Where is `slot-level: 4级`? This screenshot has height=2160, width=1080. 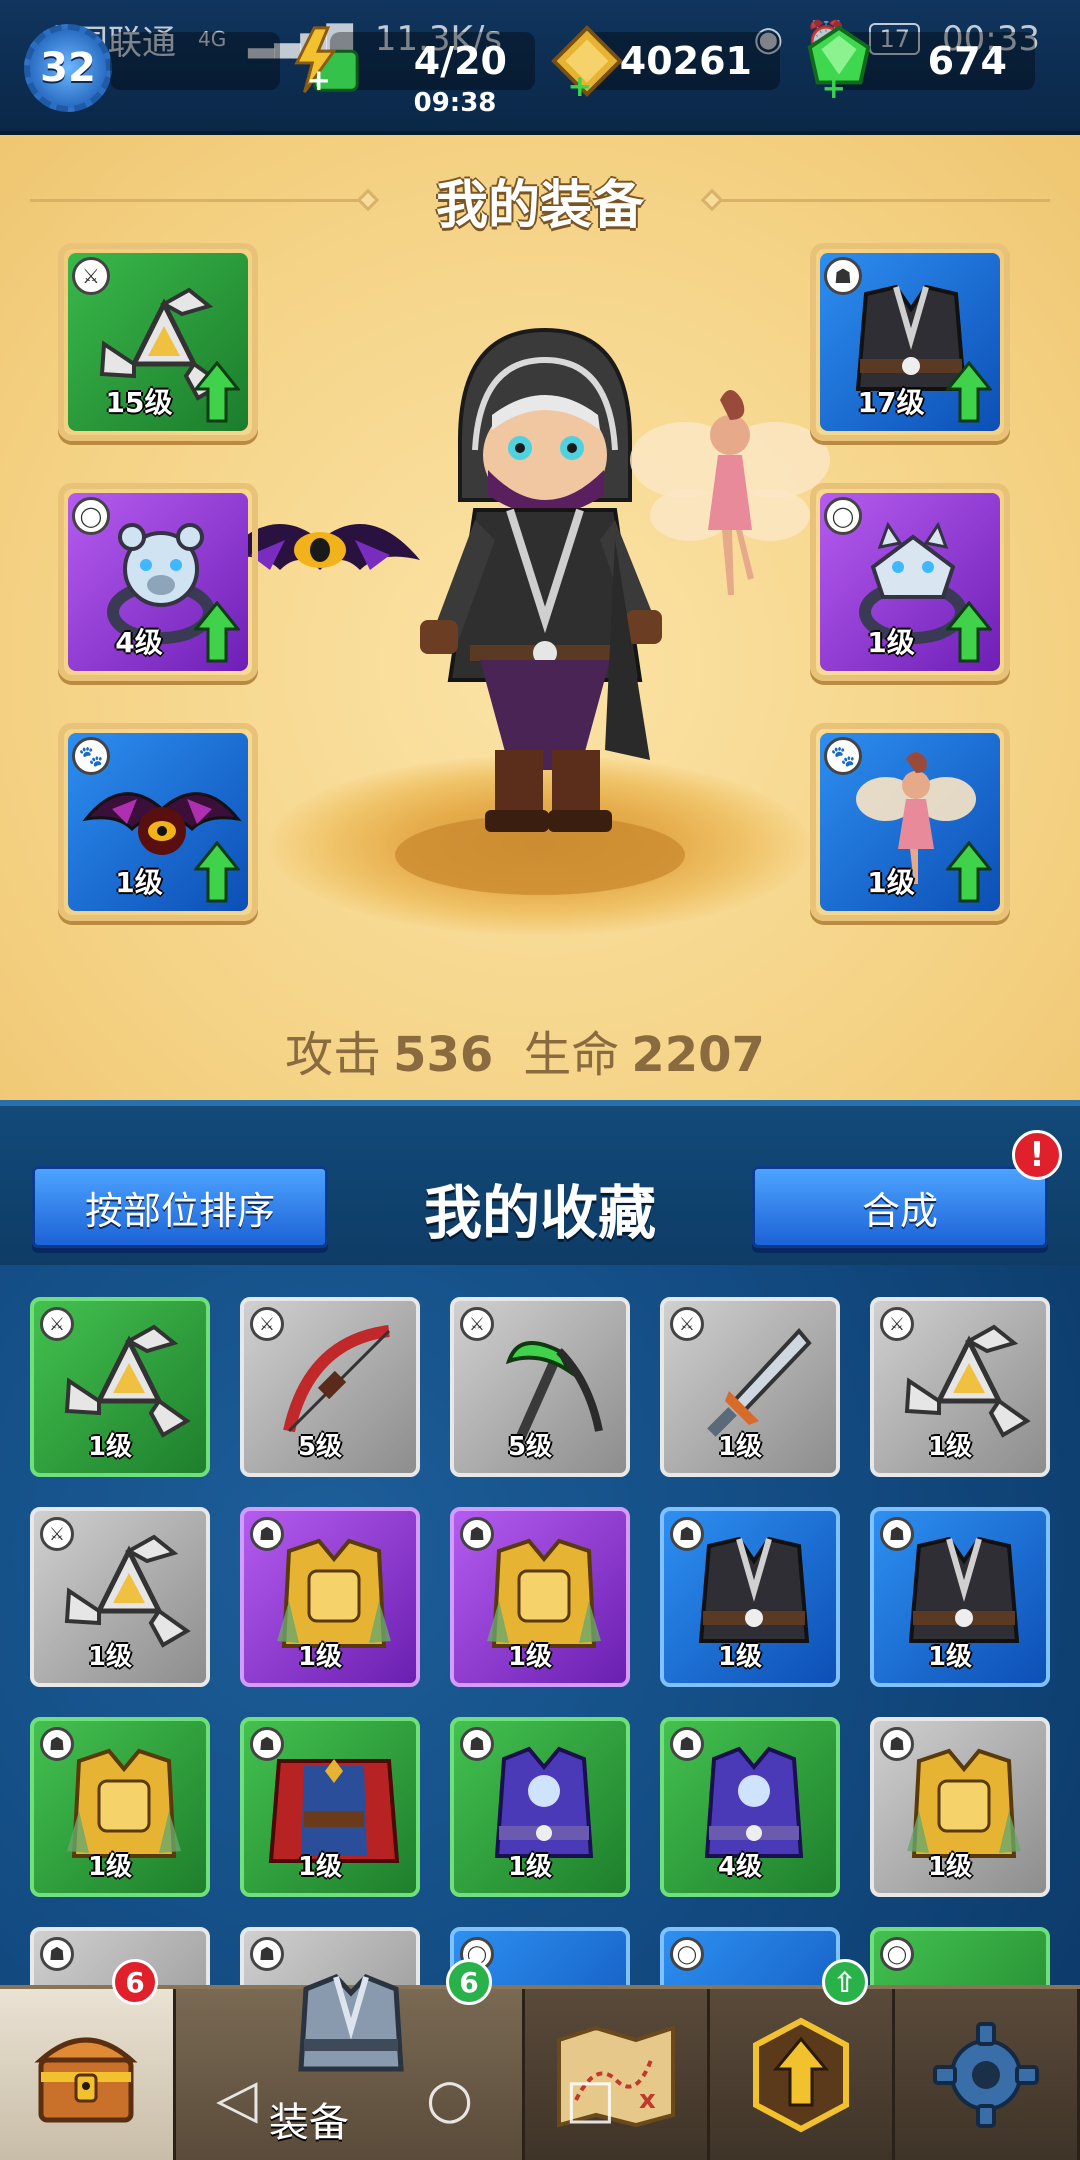 slot-level: 4级 is located at coordinates (139, 642).